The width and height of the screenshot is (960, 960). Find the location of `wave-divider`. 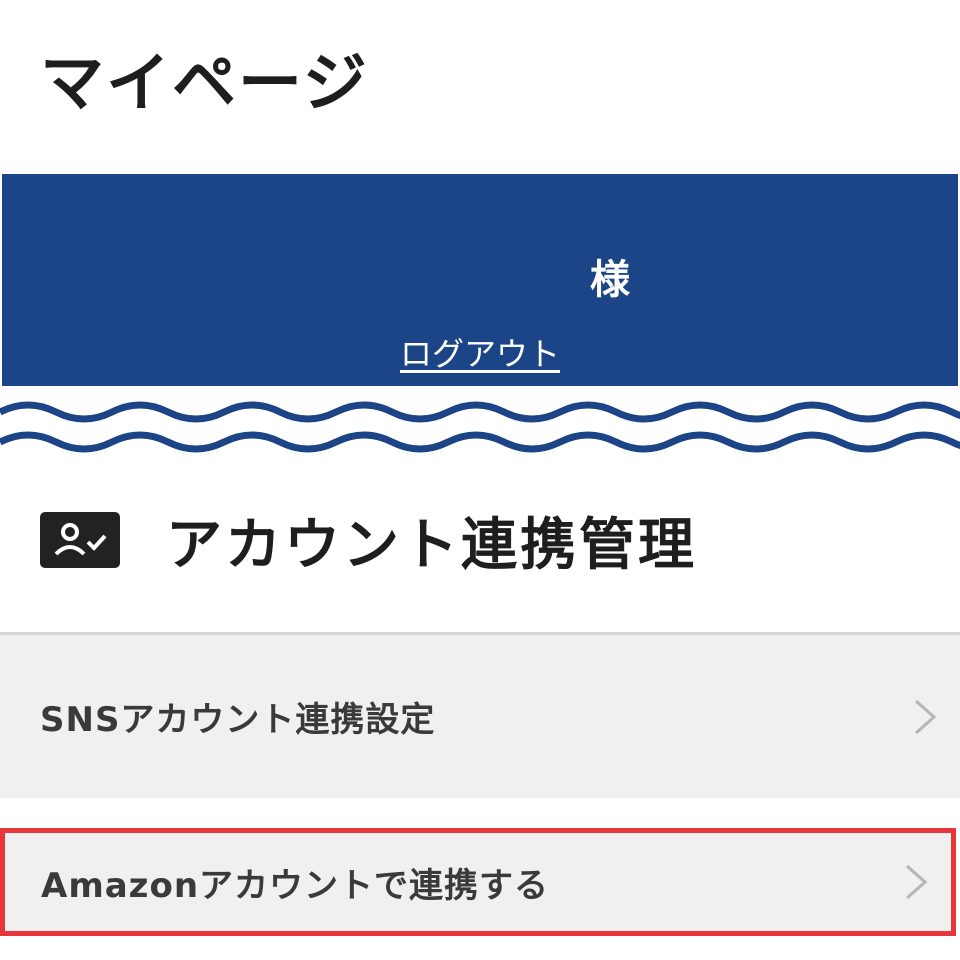

wave-divider is located at coordinates (480, 427).